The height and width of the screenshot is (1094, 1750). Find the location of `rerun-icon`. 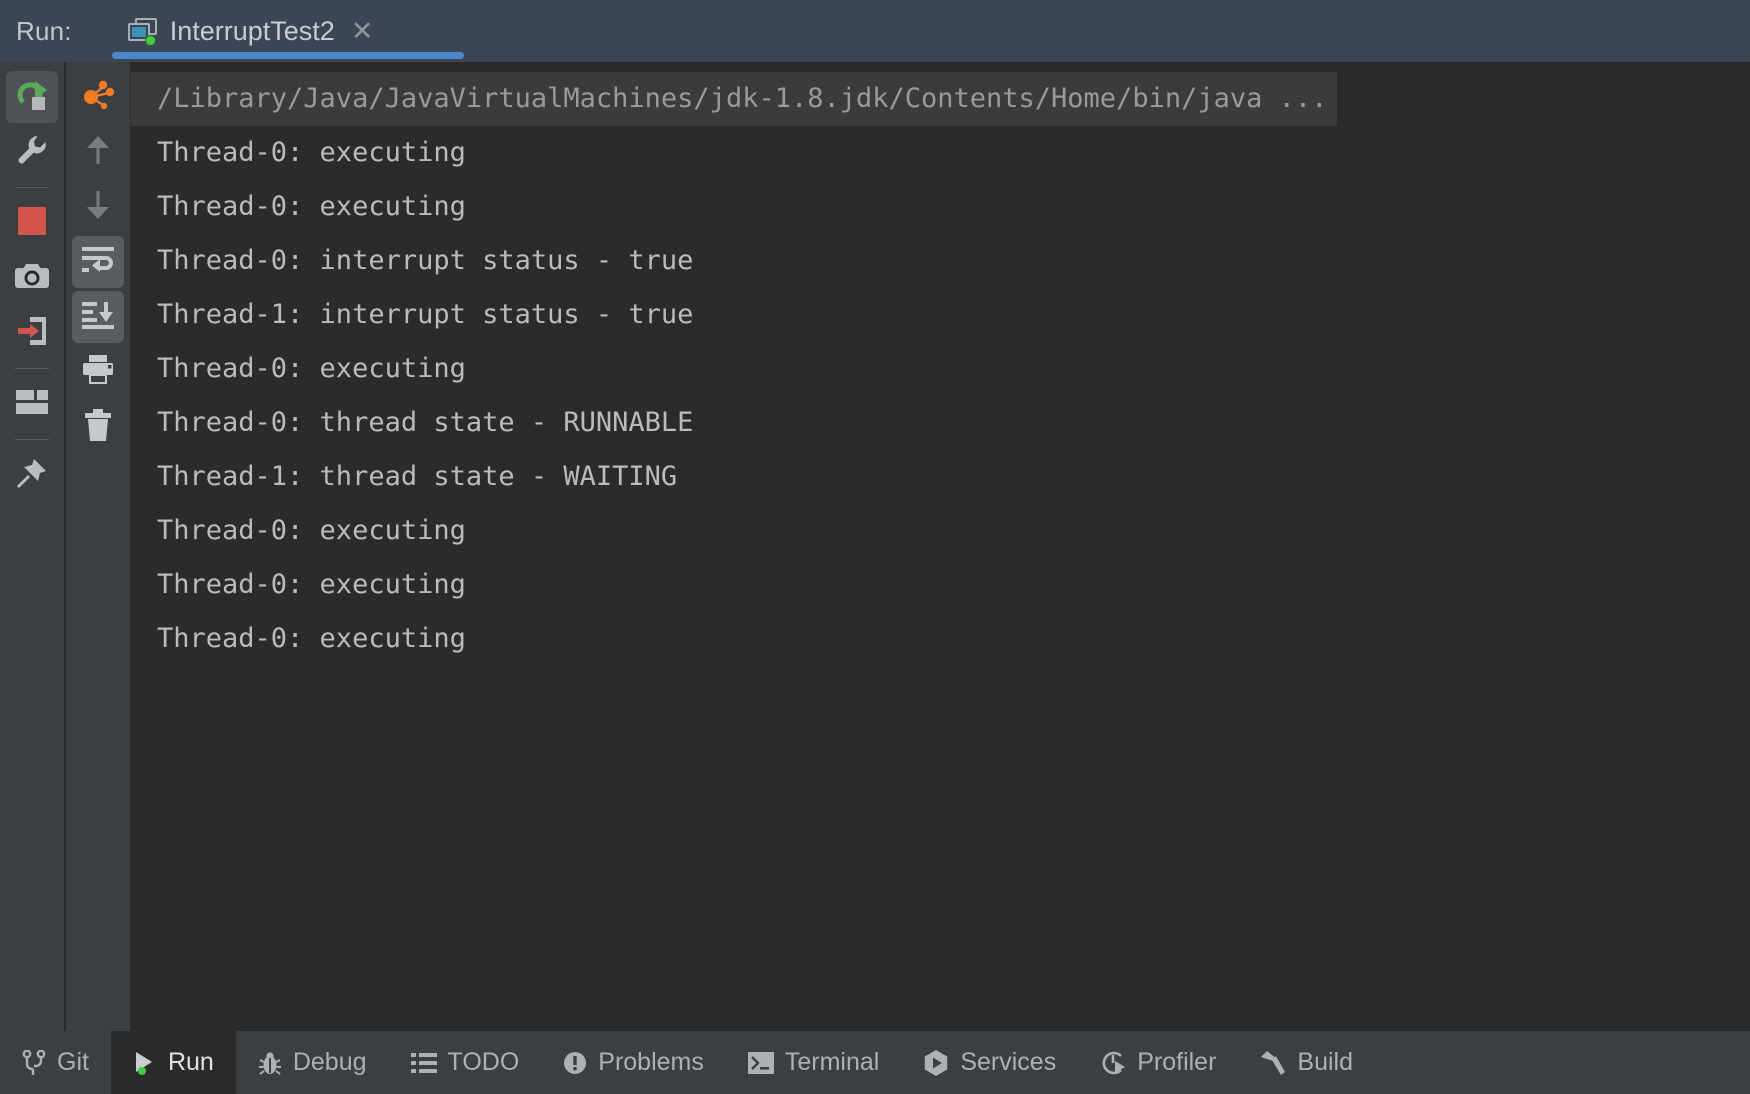

rerun-icon is located at coordinates (32, 97).